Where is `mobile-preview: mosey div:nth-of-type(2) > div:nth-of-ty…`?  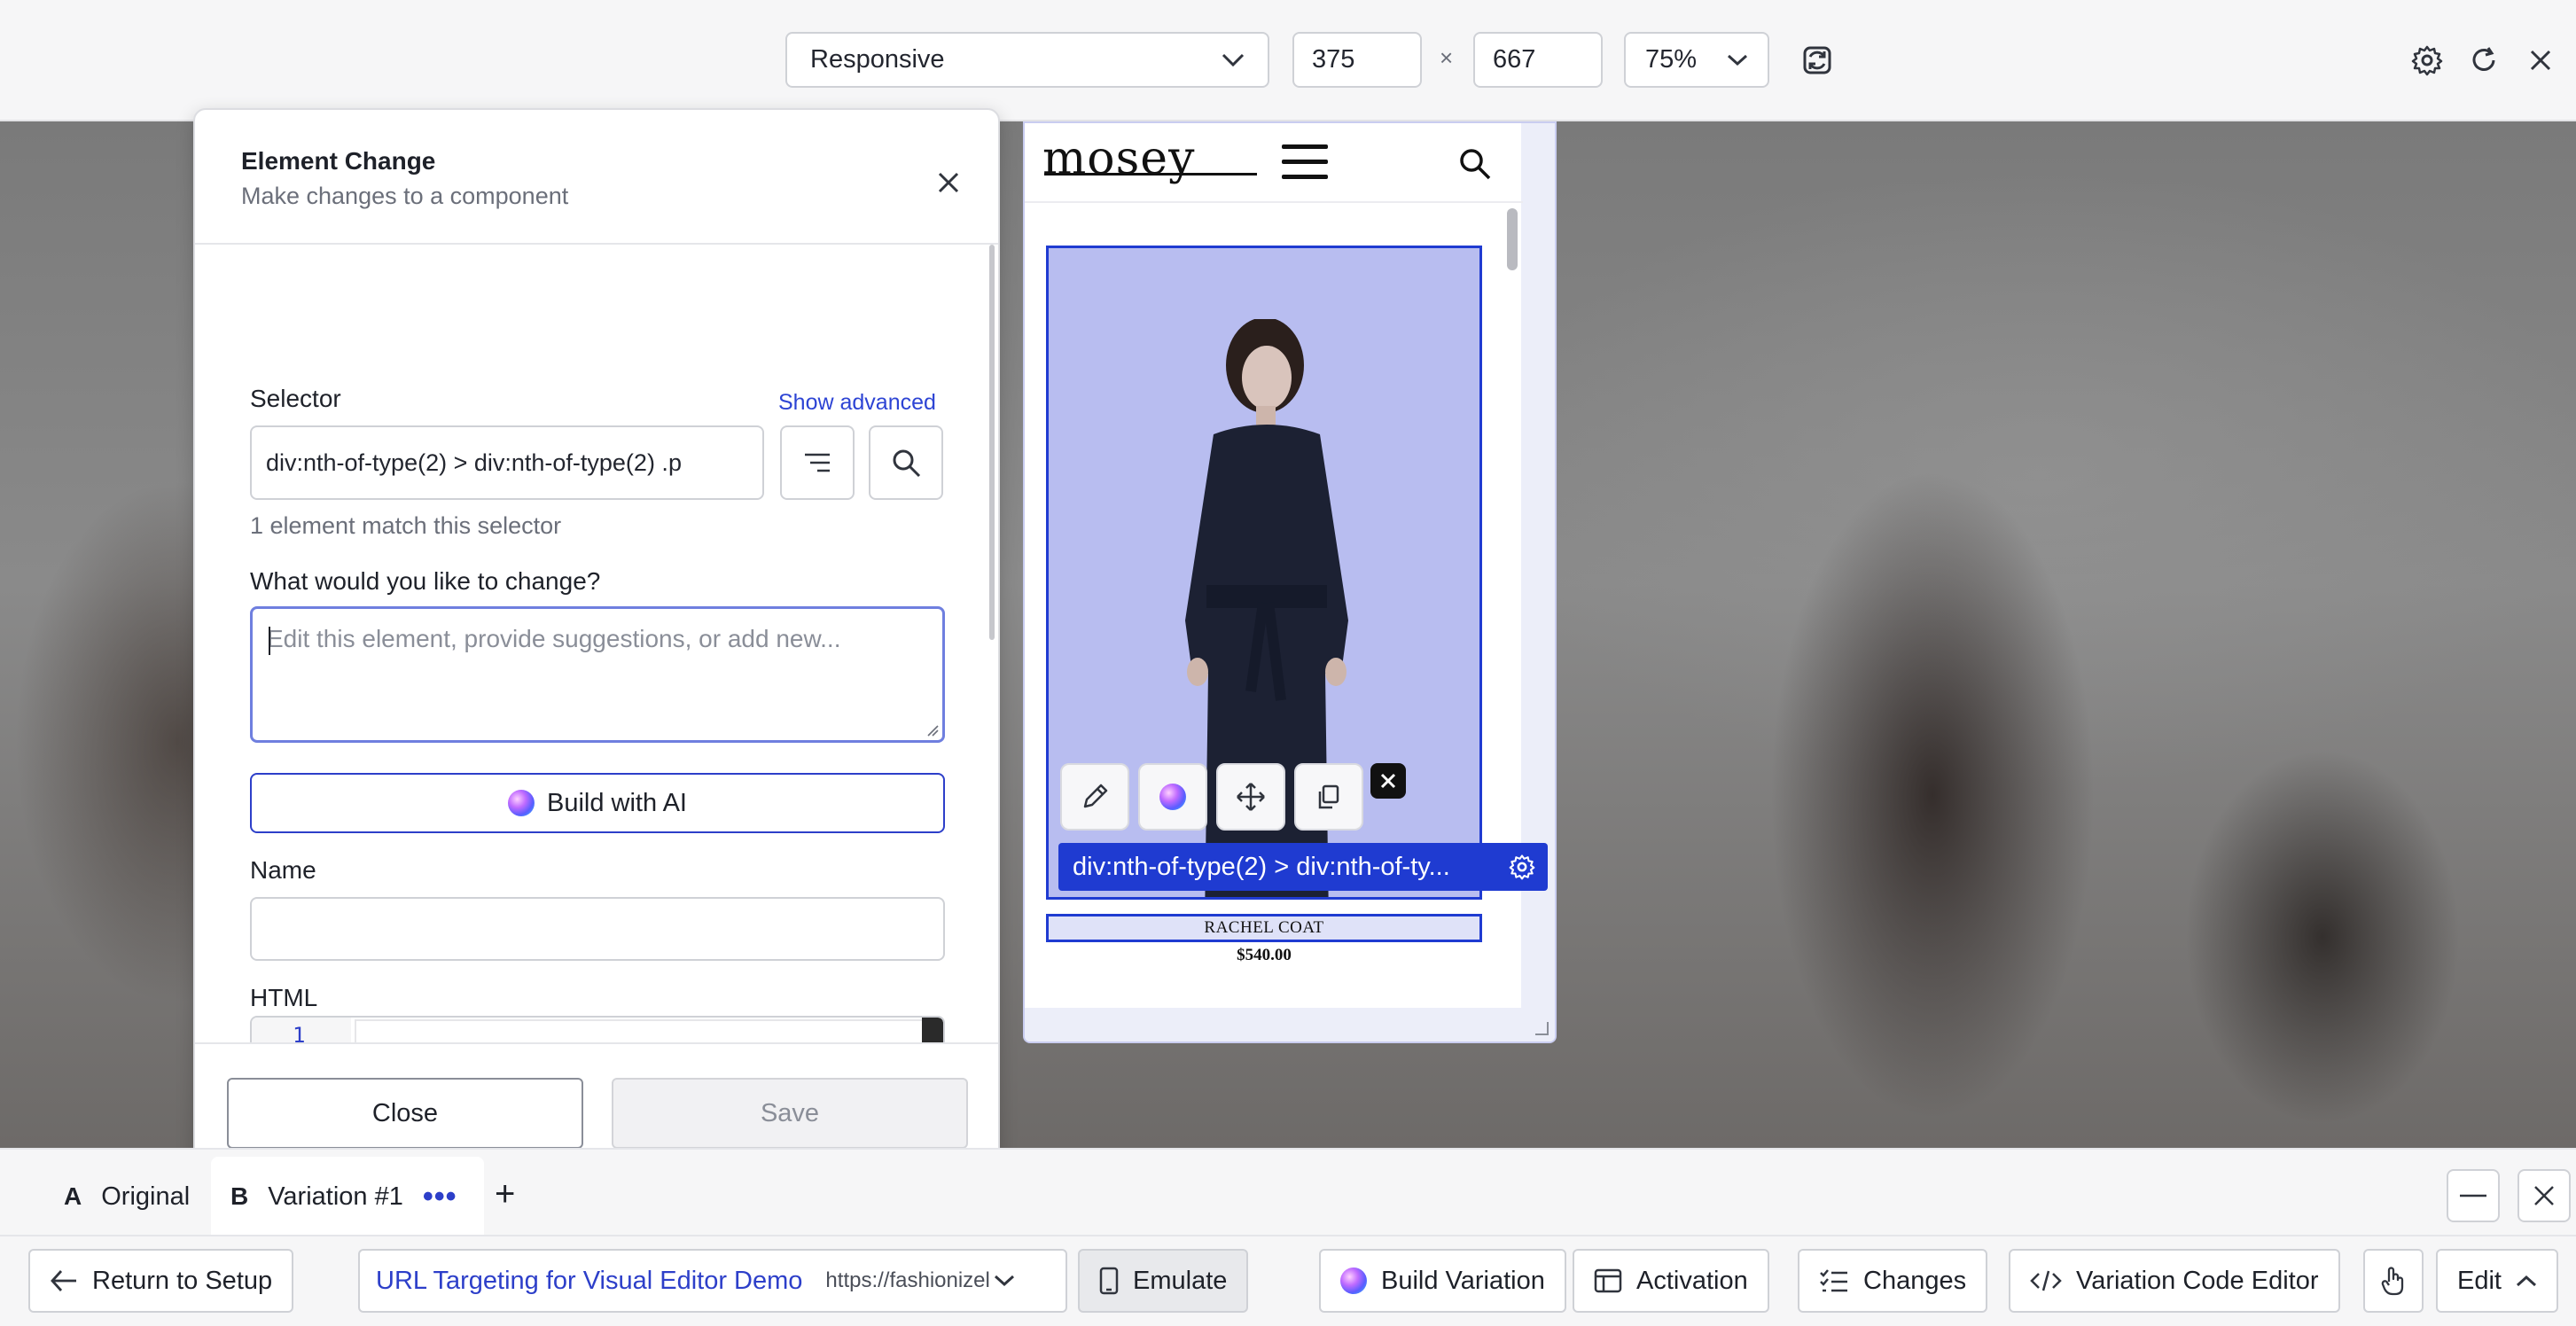
mobile-preview: mosey div:nth-of-type(2) > div:nth-of-ty… is located at coordinates (1290, 582).